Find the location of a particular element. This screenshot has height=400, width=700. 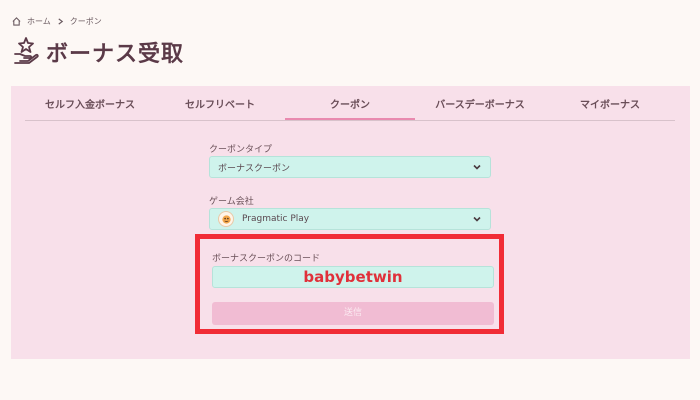

submit-button: 送信 is located at coordinates (353, 313).